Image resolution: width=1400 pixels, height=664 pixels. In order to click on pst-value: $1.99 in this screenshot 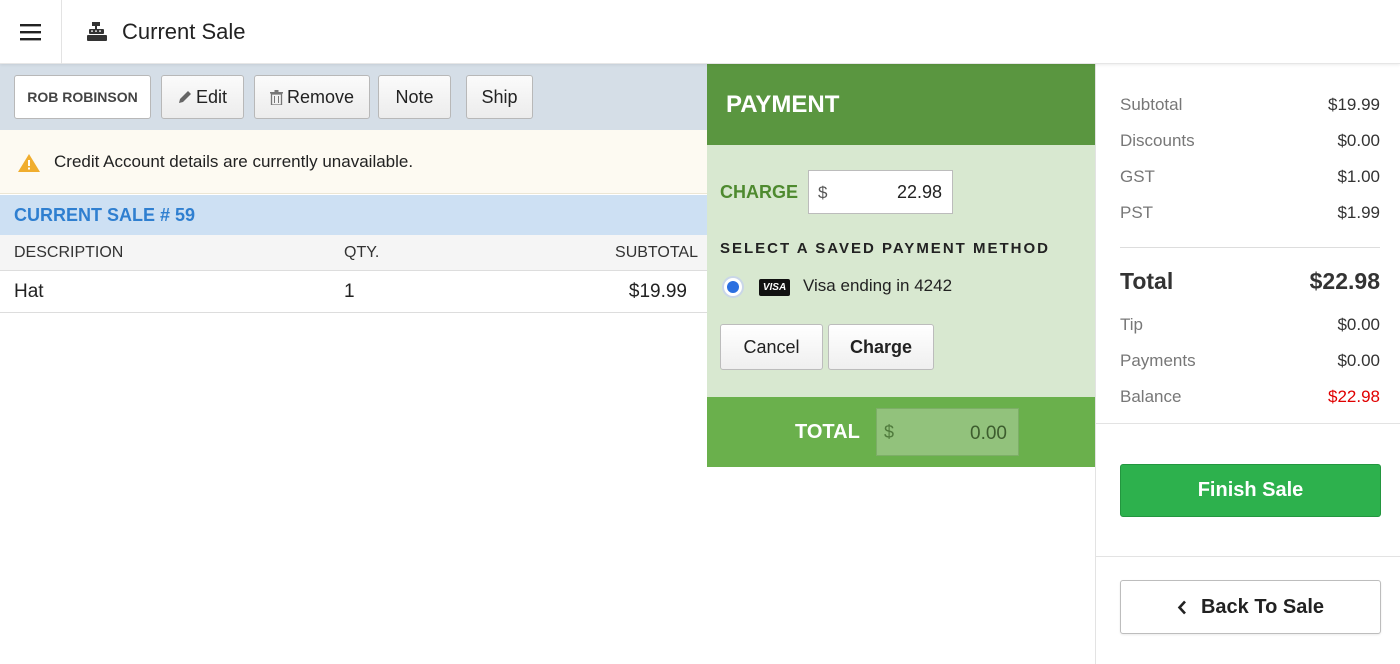, I will do `click(1358, 212)`.